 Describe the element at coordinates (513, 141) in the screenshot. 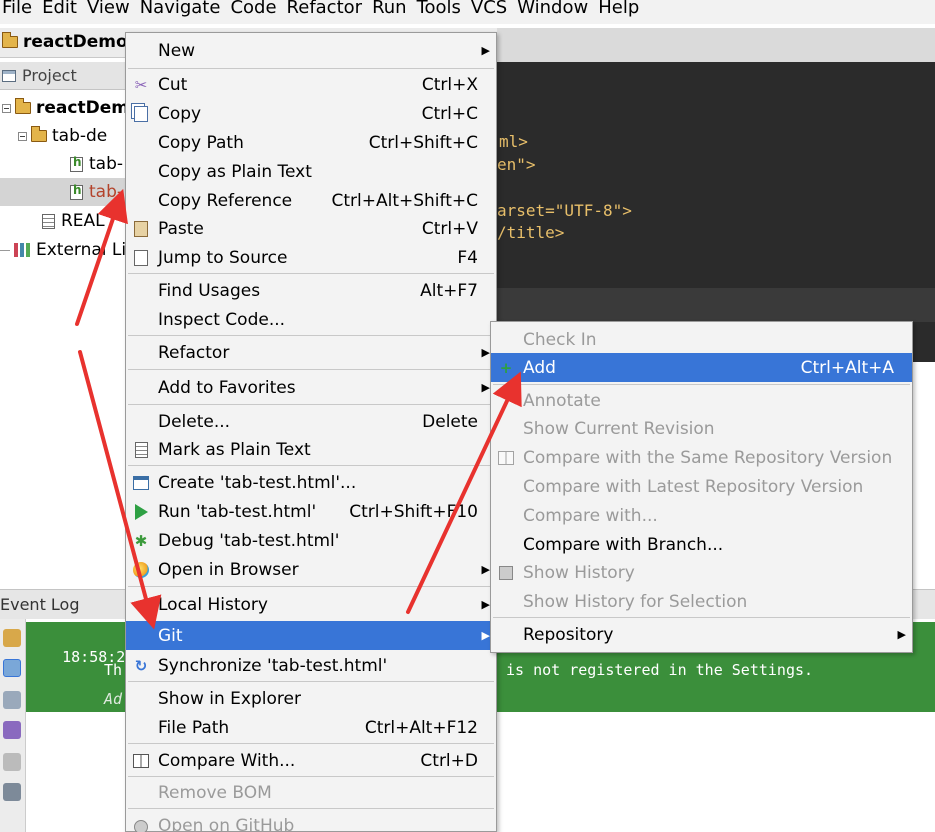

I see `code-line: ml>` at that location.